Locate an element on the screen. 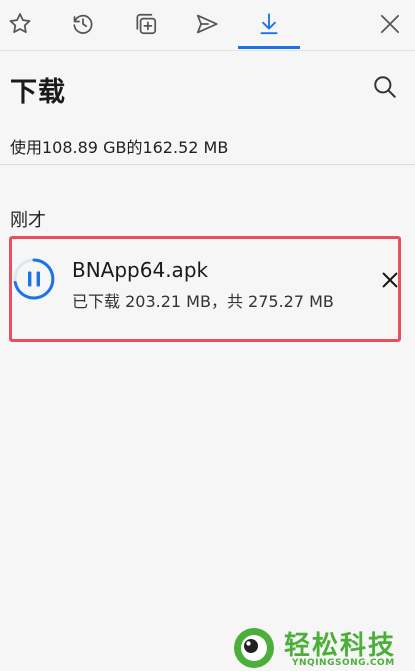 Image resolution: width=415 pixels, height=671 pixels. section-label-recent: 刚才 is located at coordinates (28, 220).